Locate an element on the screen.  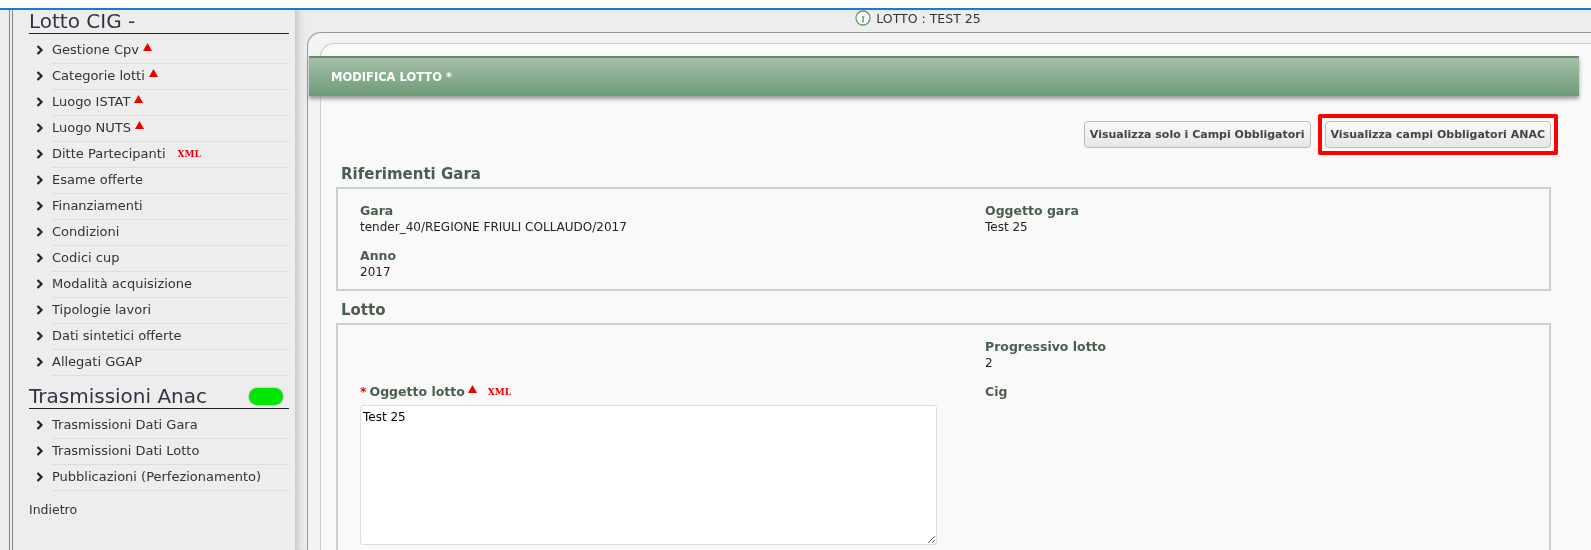
sidebar-link: Condizioni is located at coordinates (86, 231).